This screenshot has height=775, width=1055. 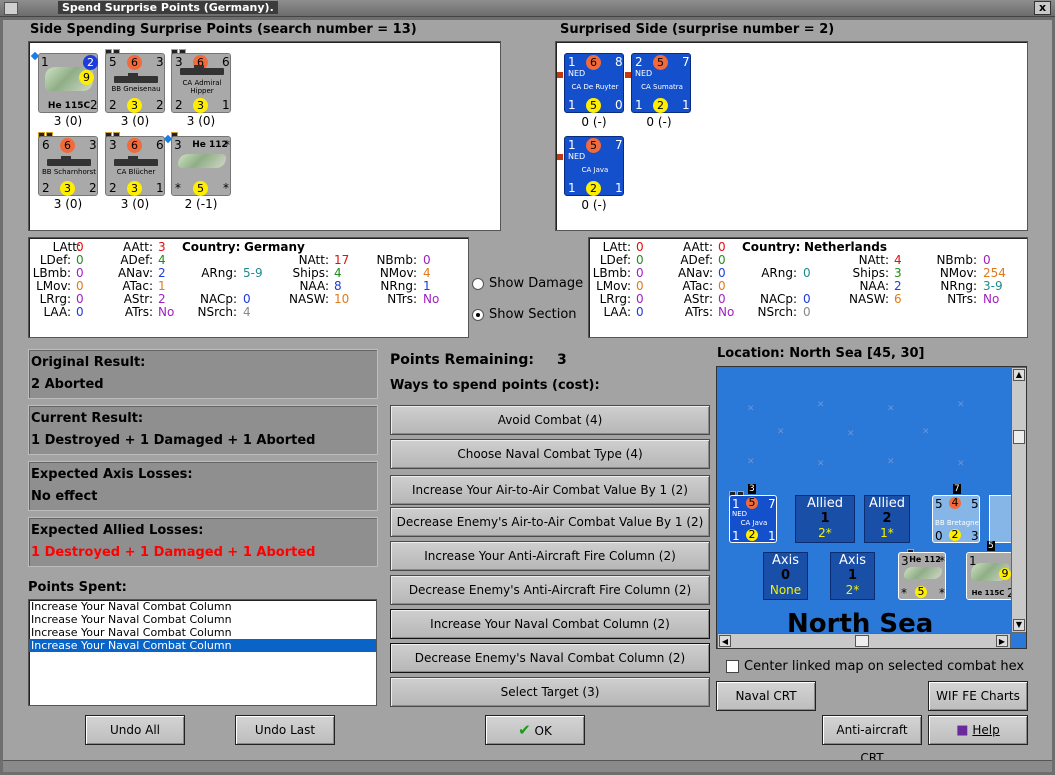 What do you see at coordinates (67, 384) in the screenshot?
I see `original-result-value: 2 Aborted` at bounding box center [67, 384].